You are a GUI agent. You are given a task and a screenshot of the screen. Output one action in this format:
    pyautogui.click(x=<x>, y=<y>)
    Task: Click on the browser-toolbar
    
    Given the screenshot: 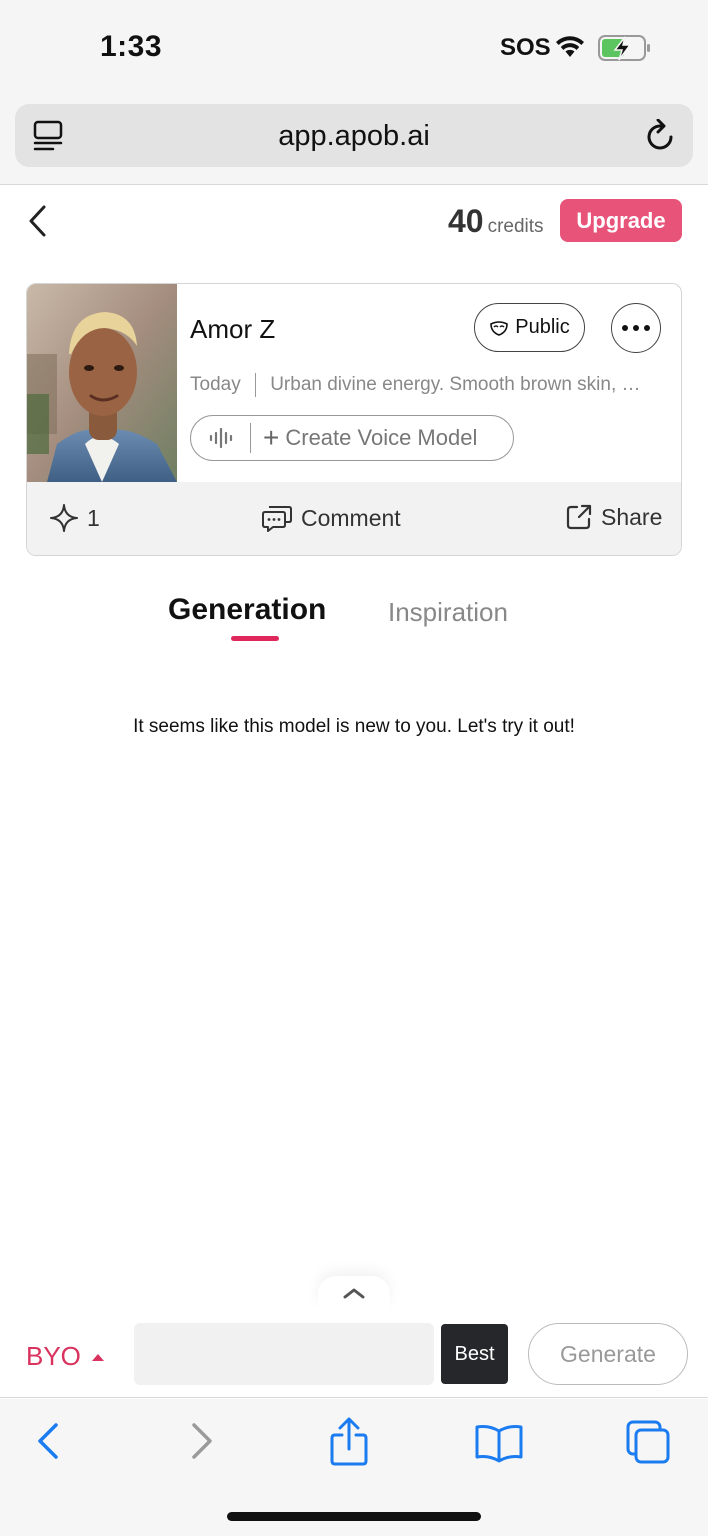 What is the action you would take?
    pyautogui.click(x=354, y=1467)
    